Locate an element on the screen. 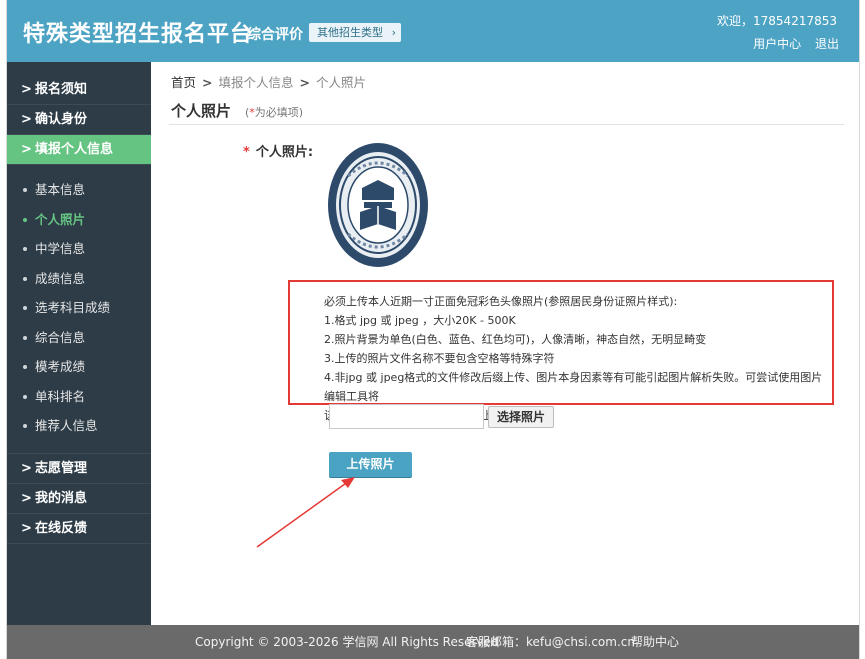  page-title: 个人照片 is located at coordinates (201, 111).